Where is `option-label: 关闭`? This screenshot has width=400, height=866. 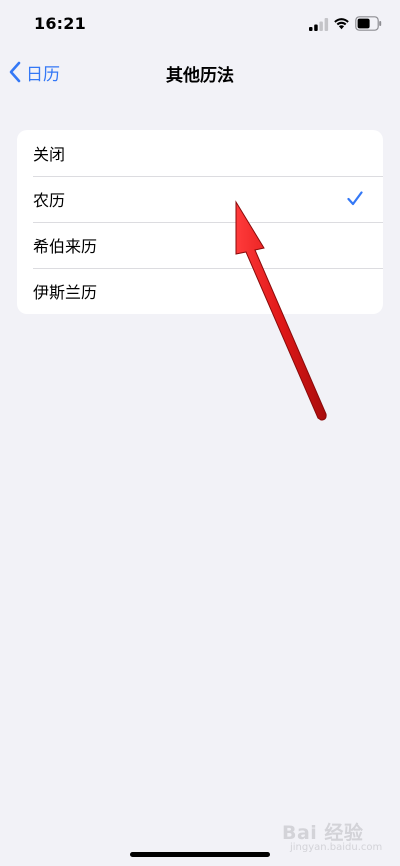
option-label: 关闭 is located at coordinates (49, 154).